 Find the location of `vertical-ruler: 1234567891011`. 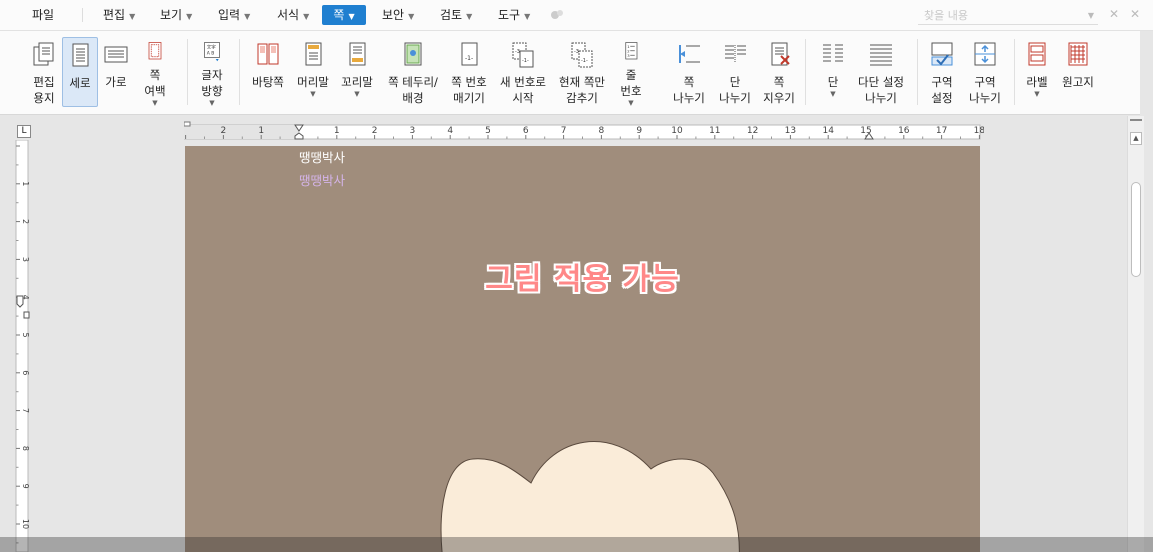

vertical-ruler: 1234567891011 is located at coordinates (23, 346).